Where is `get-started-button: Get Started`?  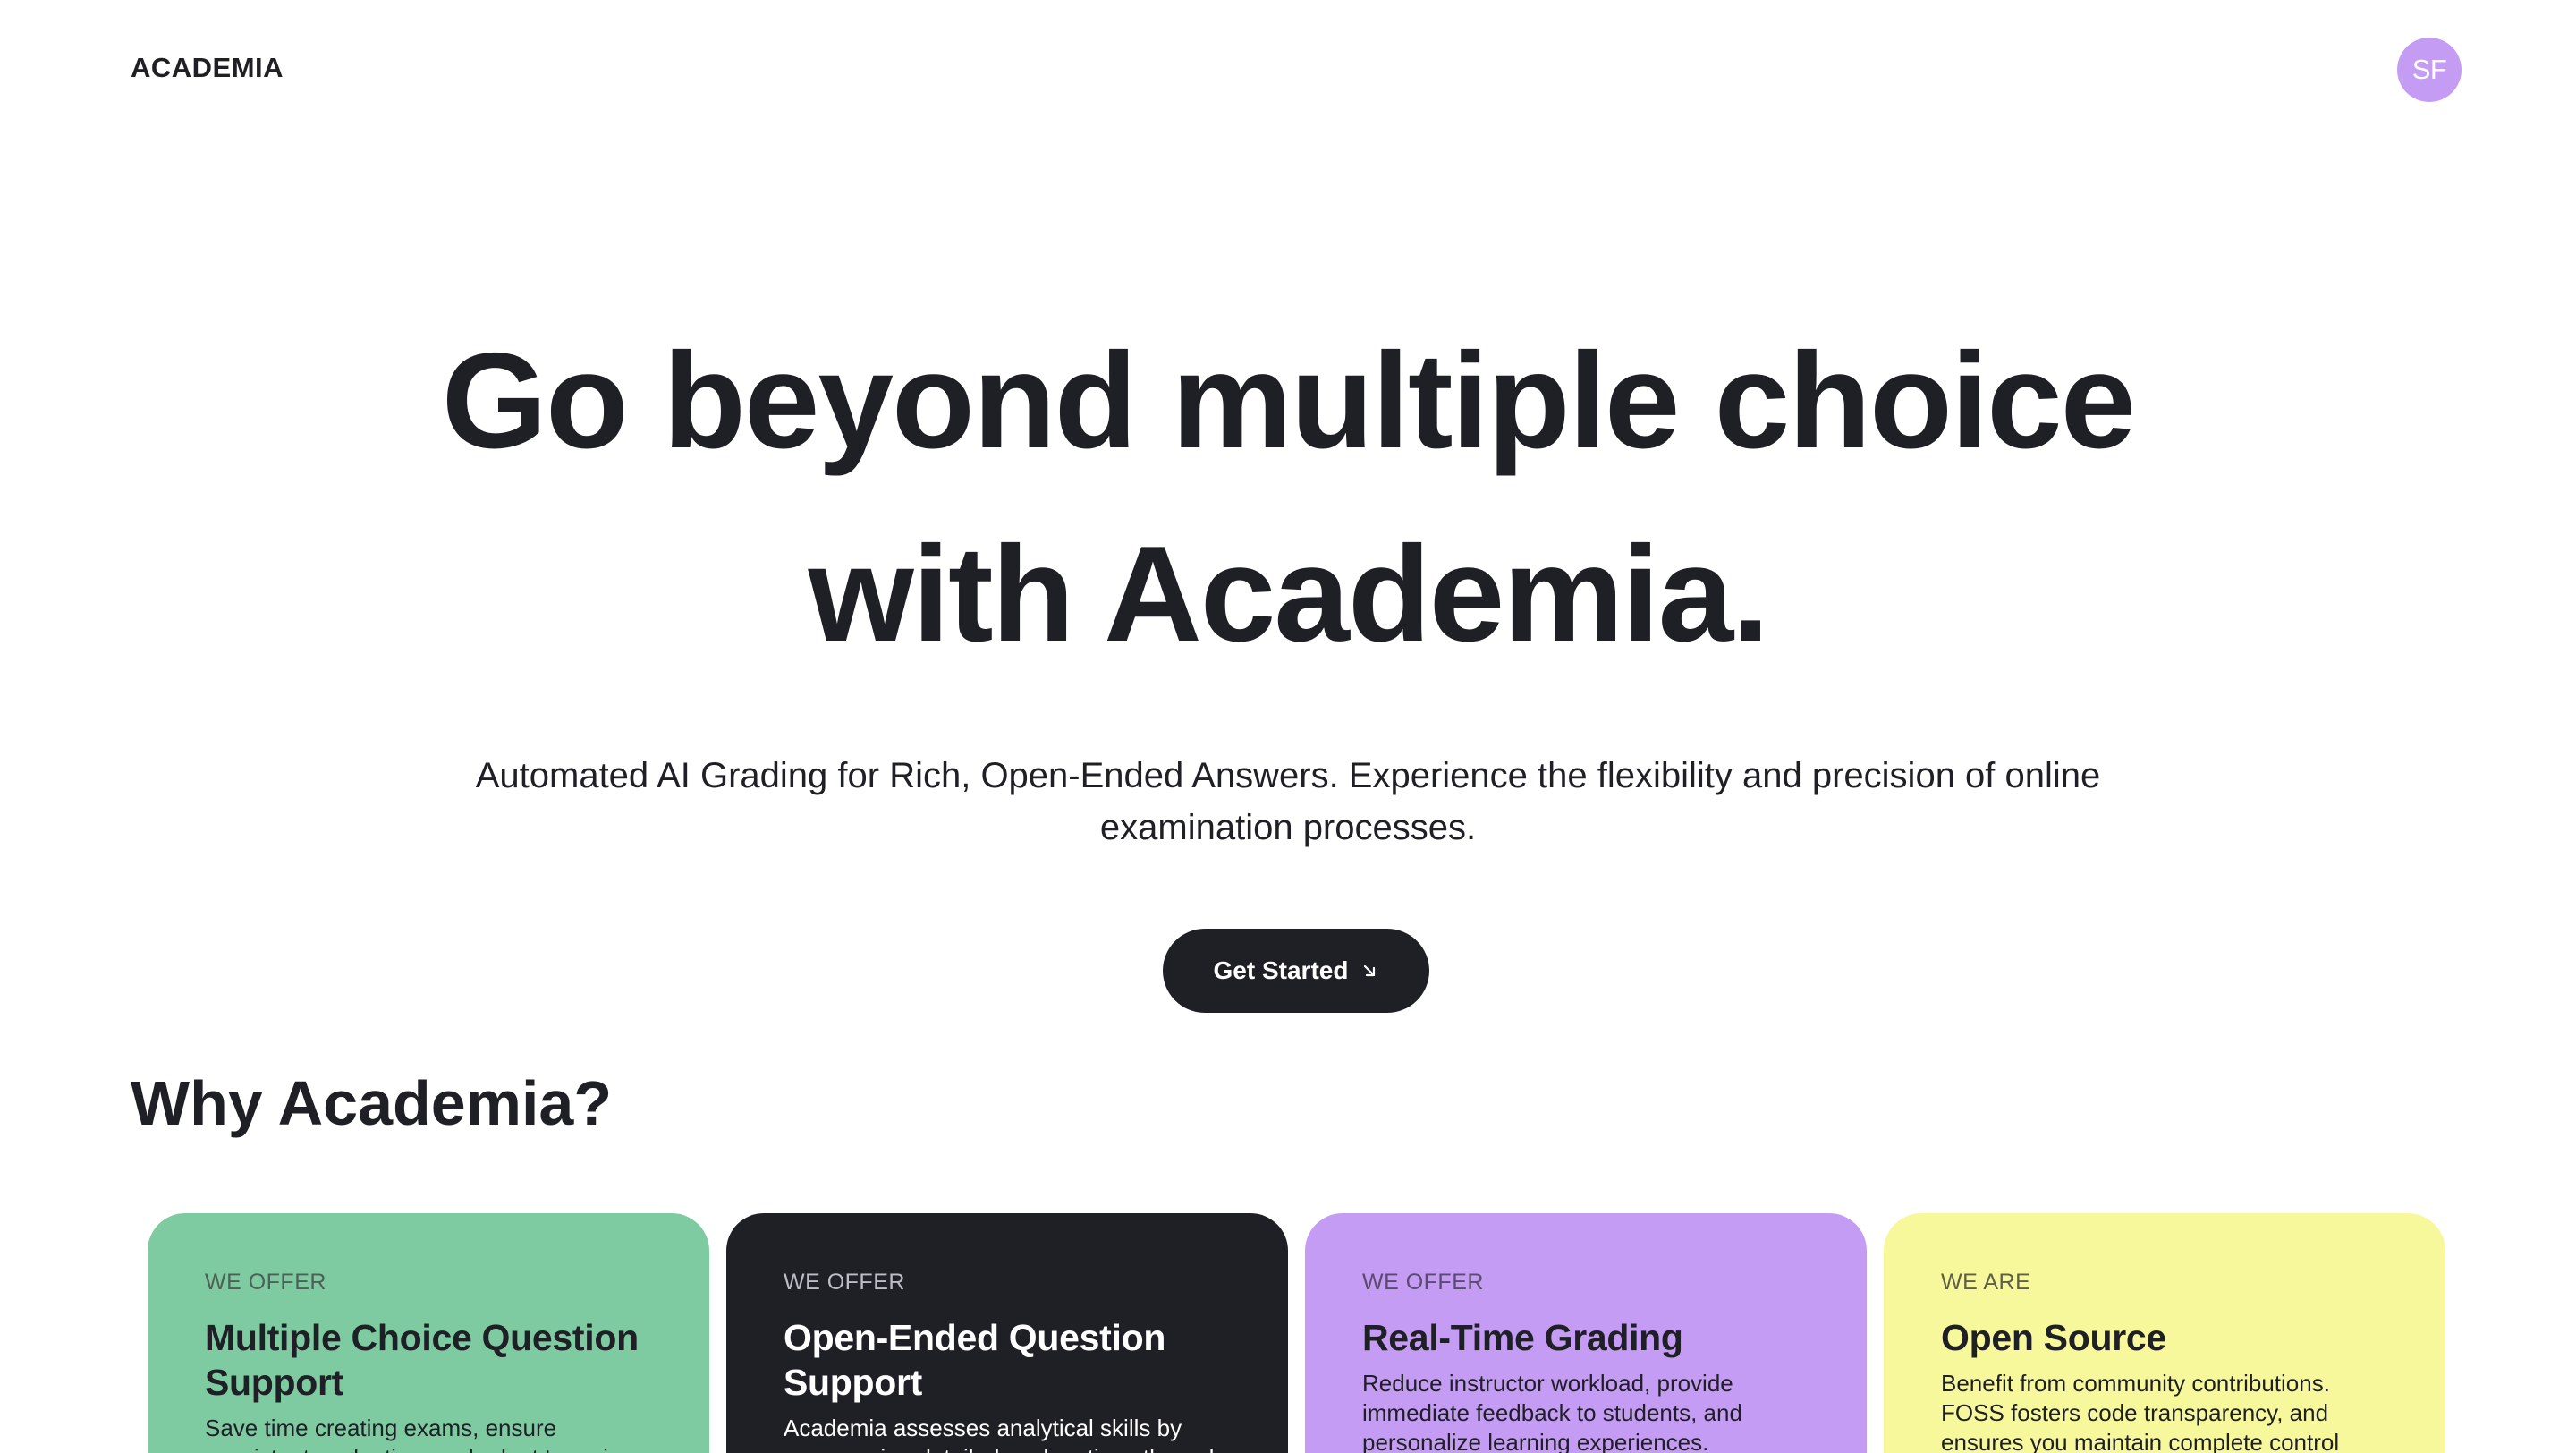 get-started-button: Get Started is located at coordinates (1296, 971).